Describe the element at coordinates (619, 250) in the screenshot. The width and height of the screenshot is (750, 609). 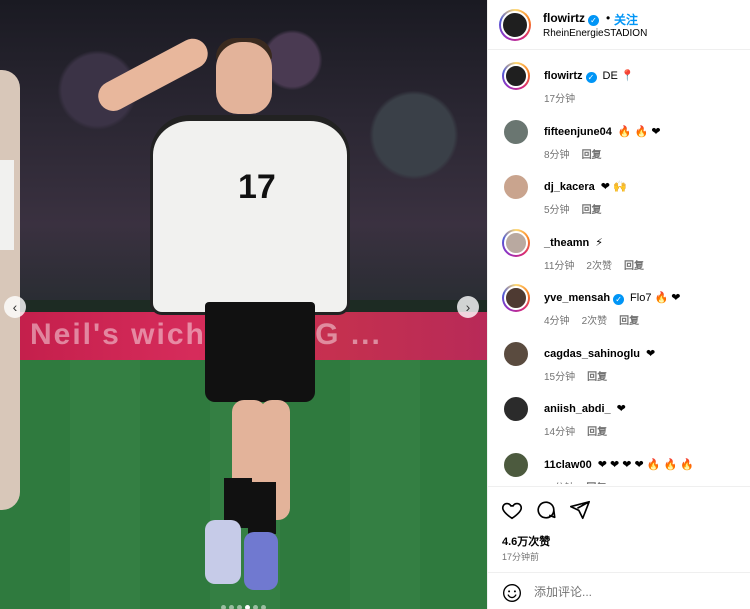
I see `comment-item: _theamn ⚡ 11分钟 2次赞 回复` at that location.